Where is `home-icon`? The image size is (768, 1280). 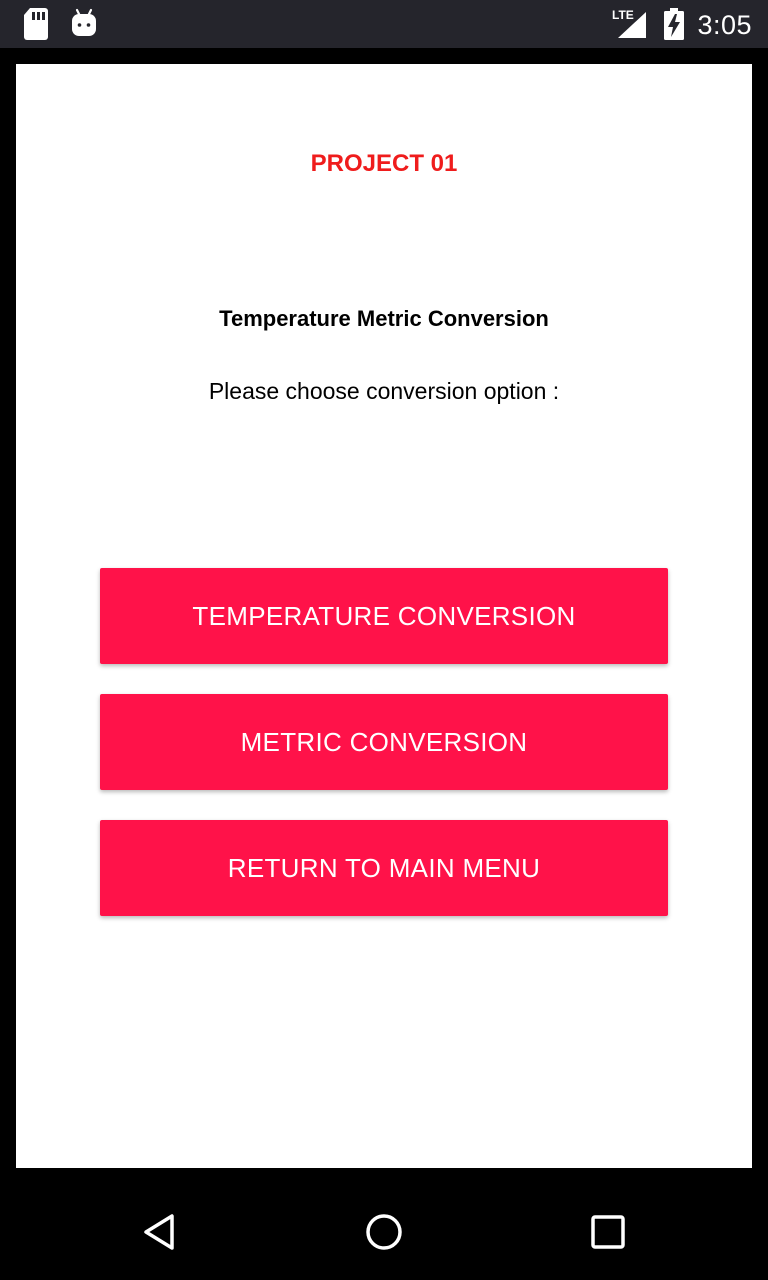 home-icon is located at coordinates (384, 1234).